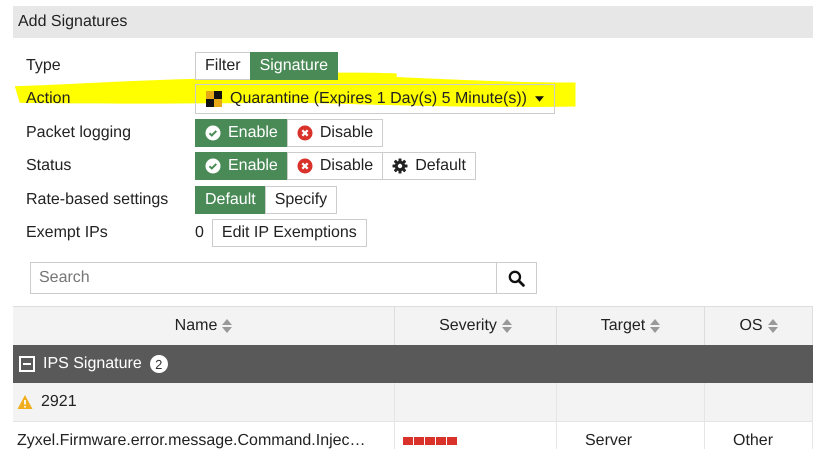 This screenshot has width=813, height=449. Describe the element at coordinates (79, 133) in the screenshot. I see `field-label: Packet logging` at that location.